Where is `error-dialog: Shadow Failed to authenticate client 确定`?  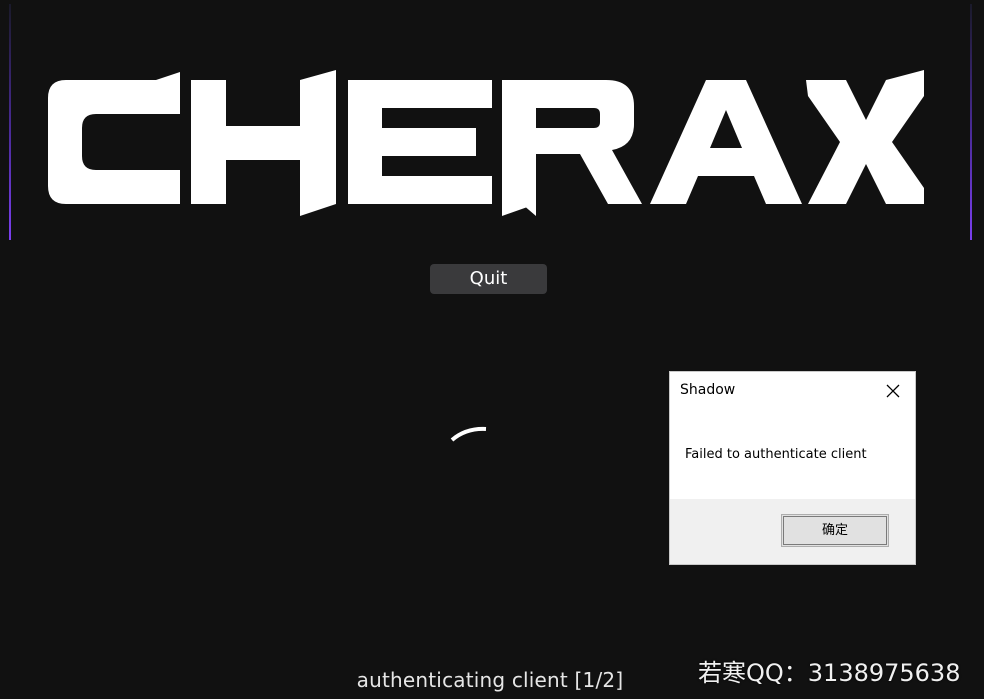
error-dialog: Shadow Failed to authenticate client 确定 is located at coordinates (792, 468).